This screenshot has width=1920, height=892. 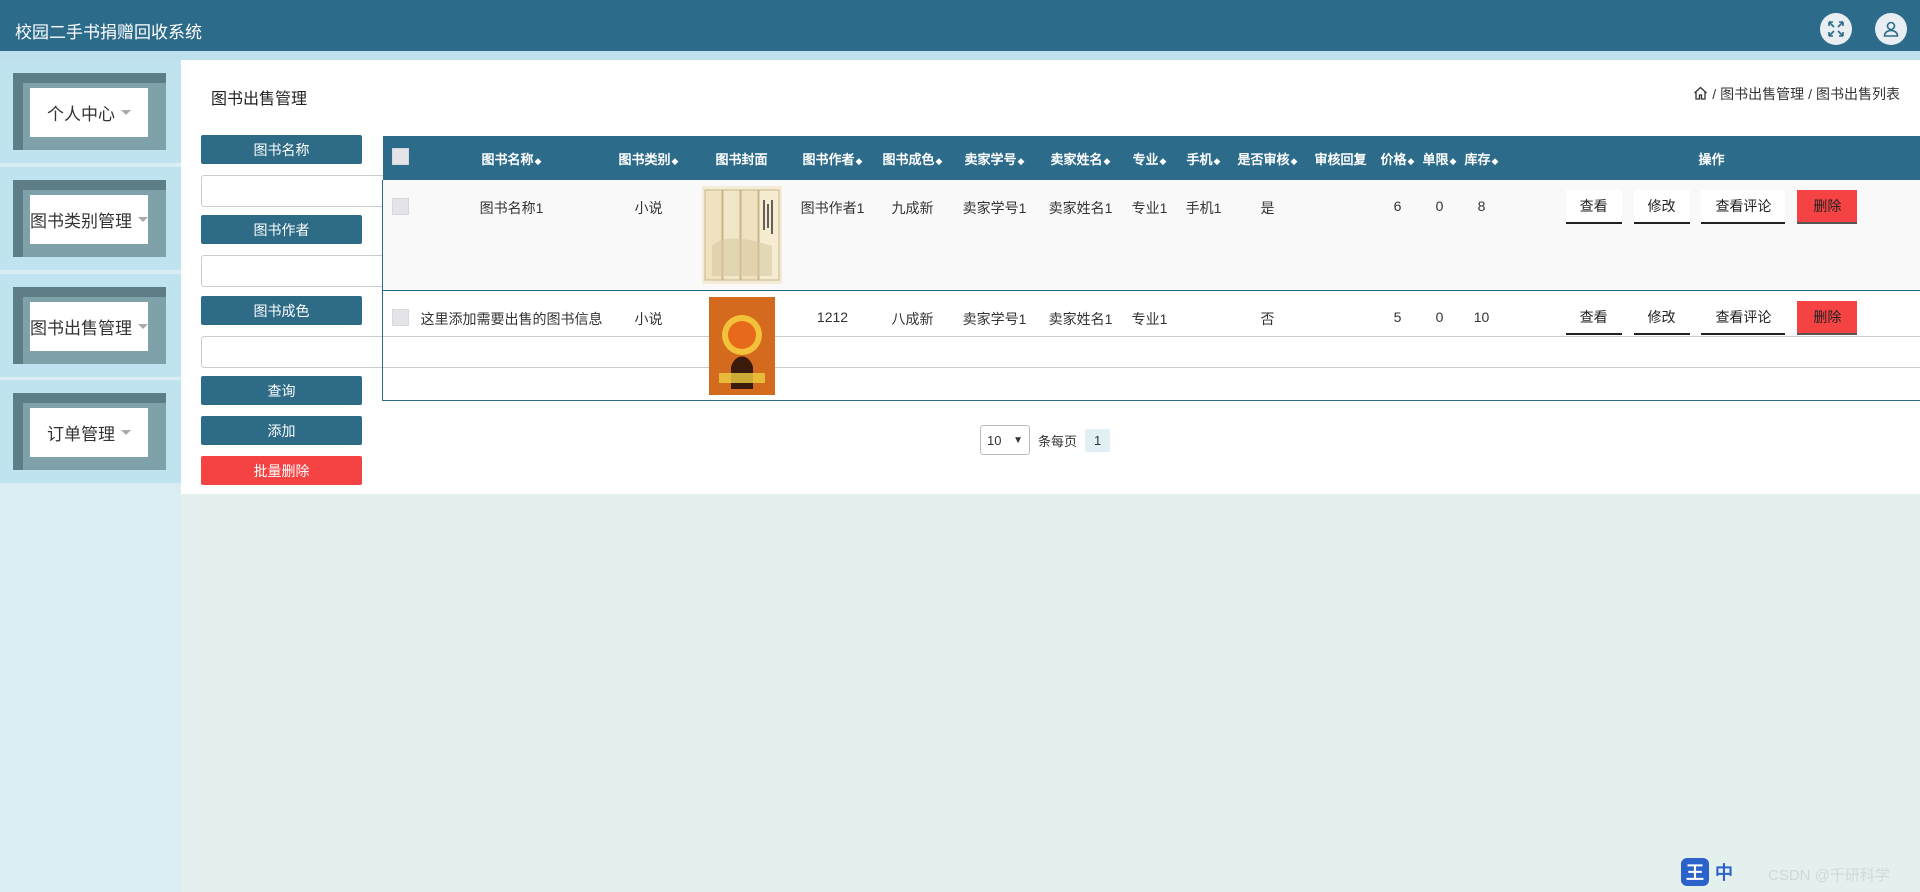 What do you see at coordinates (512, 158) in the screenshot?
I see `column-header: 图书名称◆` at bounding box center [512, 158].